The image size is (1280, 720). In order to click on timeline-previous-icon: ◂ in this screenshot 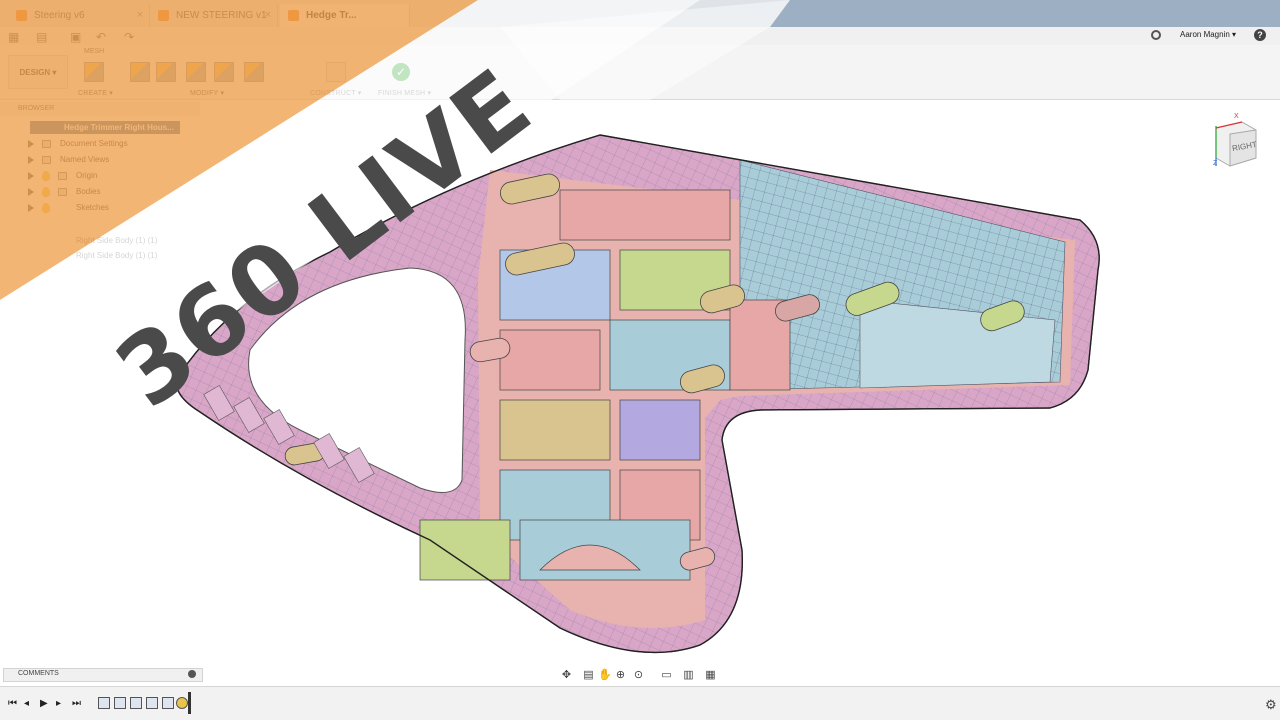, I will do `click(26, 703)`.